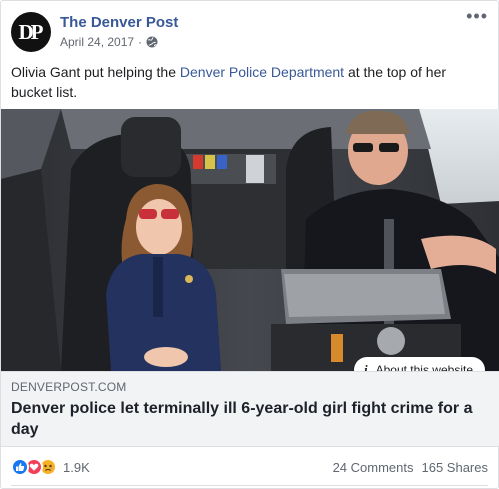 The height and width of the screenshot is (489, 499). What do you see at coordinates (152, 42) in the screenshot?
I see `globe-icon` at bounding box center [152, 42].